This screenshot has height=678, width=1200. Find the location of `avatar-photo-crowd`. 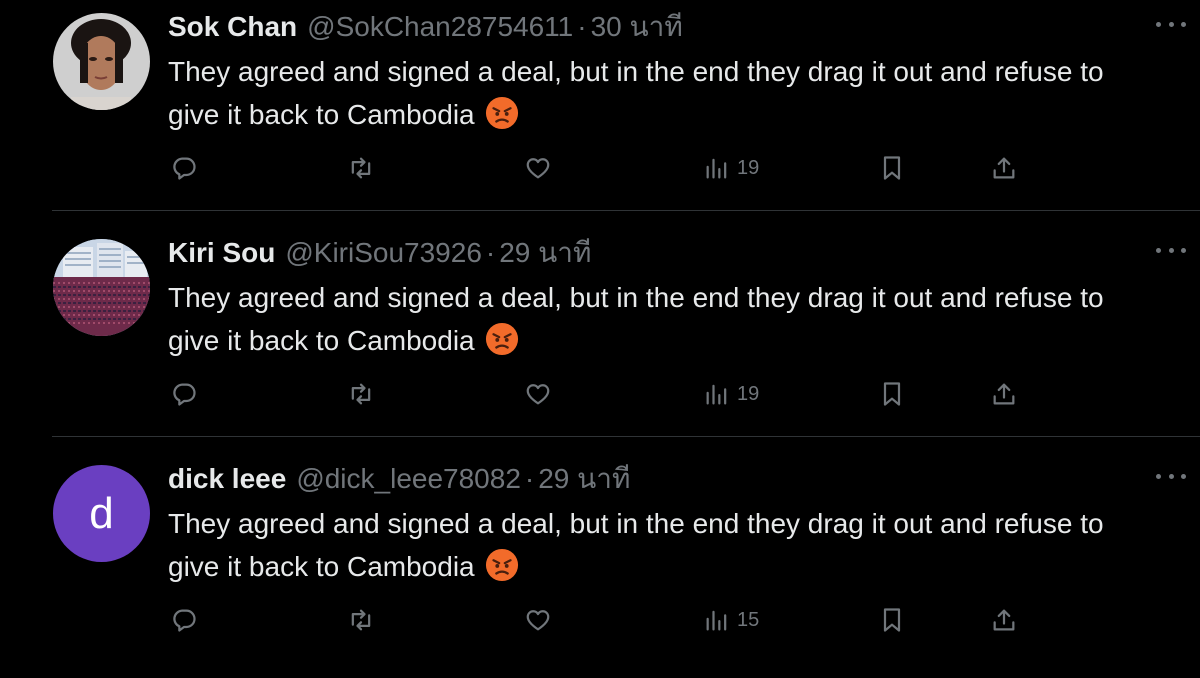

avatar-photo-crowd is located at coordinates (101, 287).